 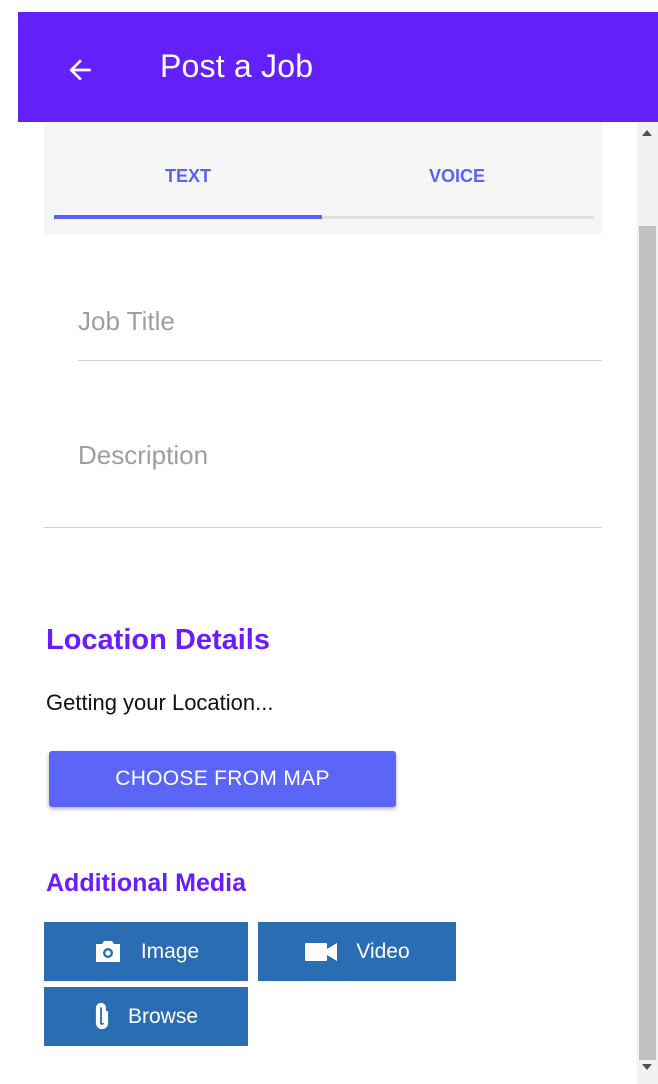 I want to click on page-title: Post a Job, so click(x=237, y=66).